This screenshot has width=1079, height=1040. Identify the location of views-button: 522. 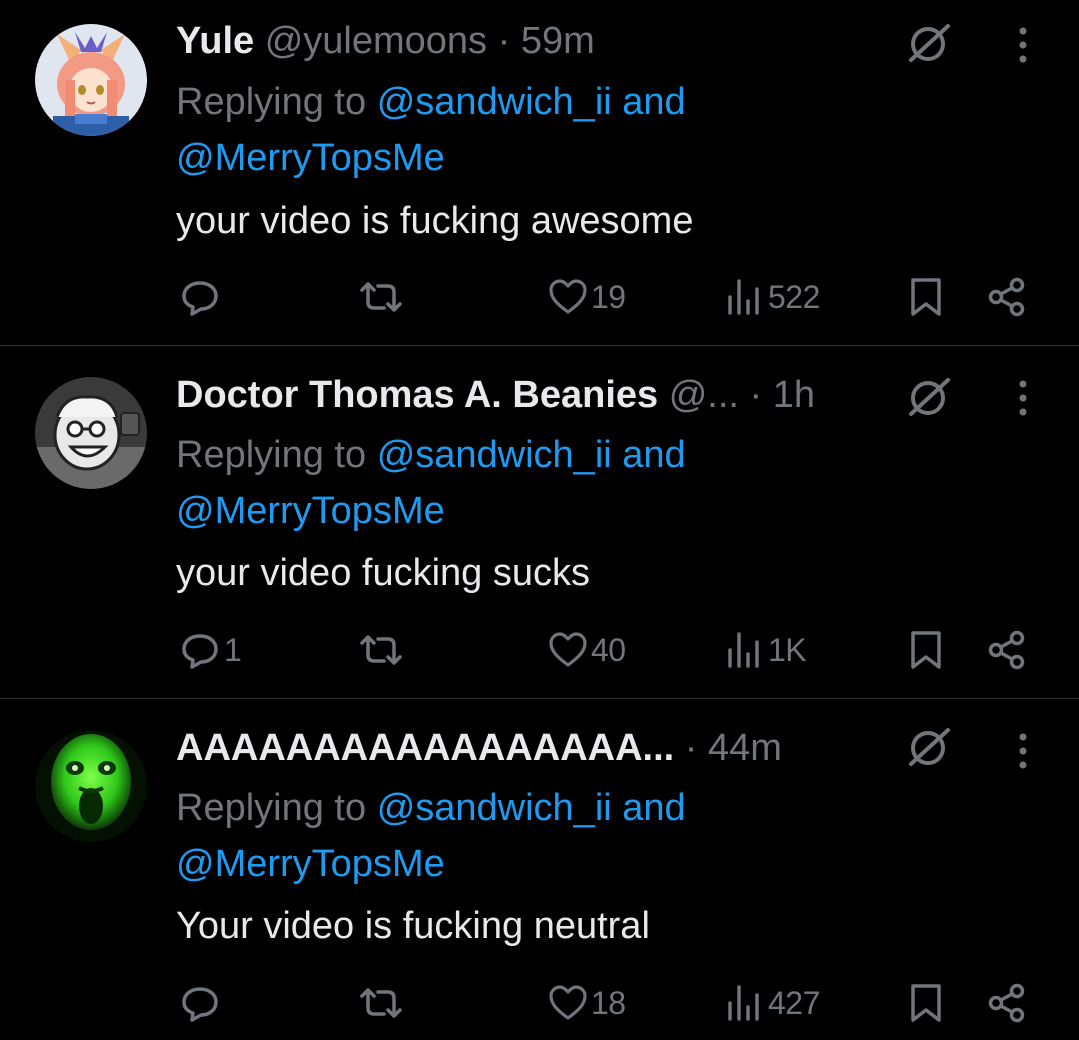
(771, 297).